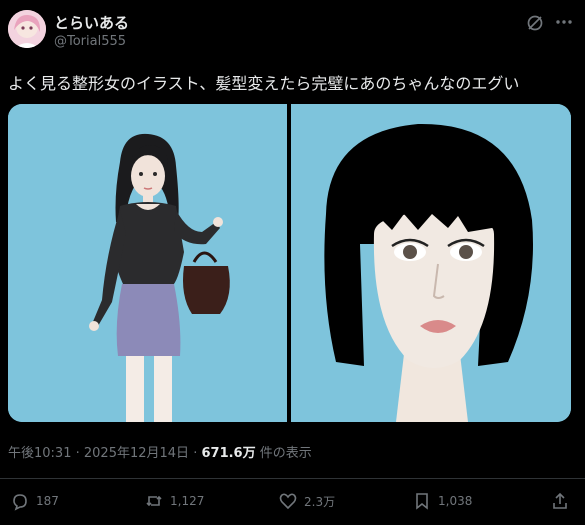  Describe the element at coordinates (422, 501) in the screenshot. I see `bookmark-icon` at that location.